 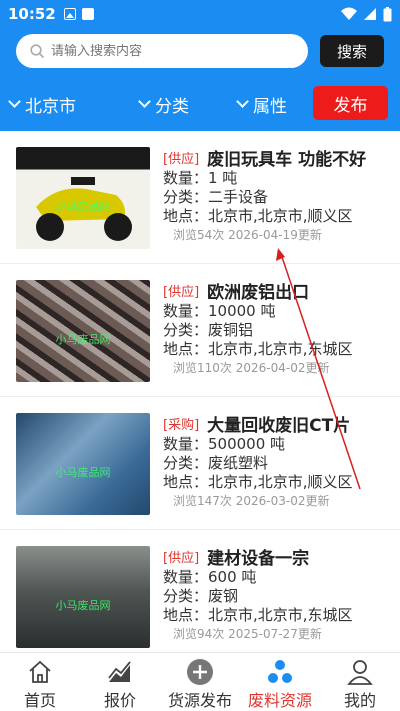 What do you see at coordinates (32, 14) in the screenshot?
I see `status-time: 10:52` at bounding box center [32, 14].